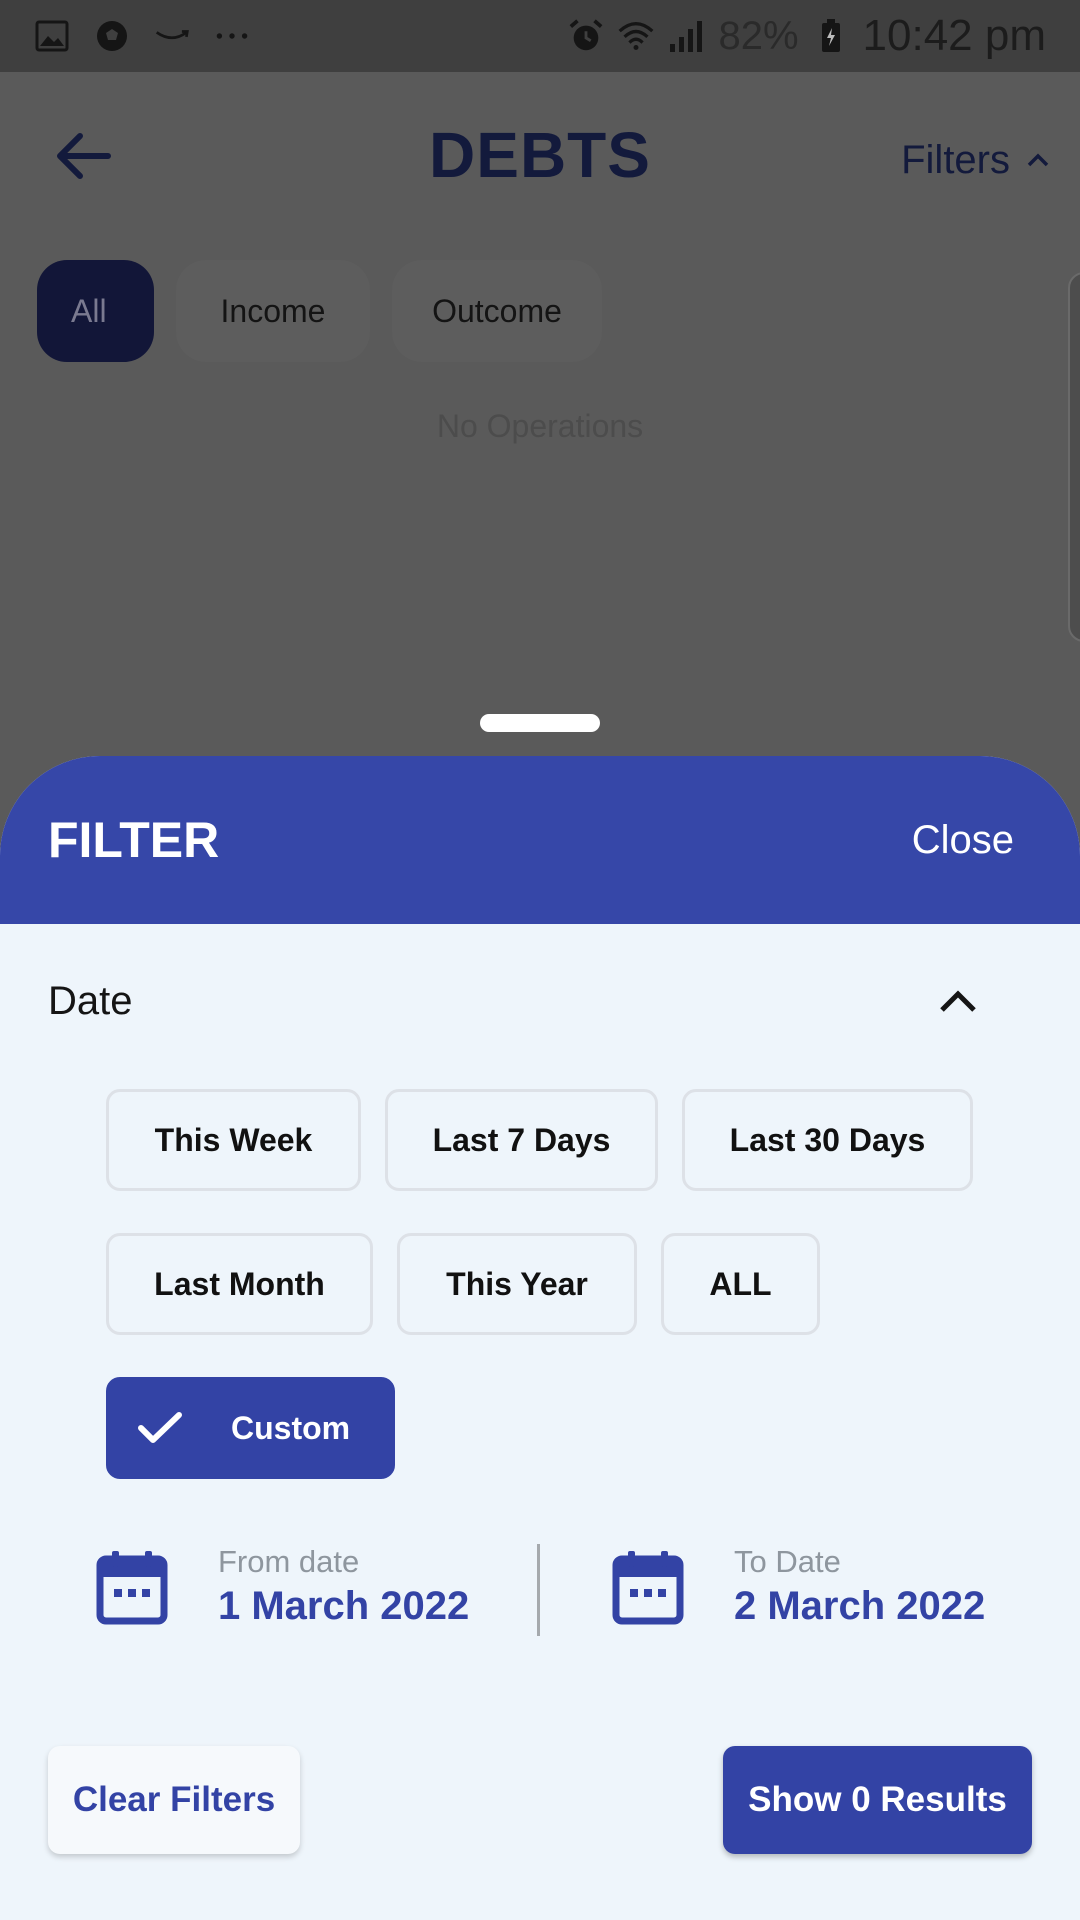  I want to click on tab-outcome-label: Outcome, so click(497, 310).